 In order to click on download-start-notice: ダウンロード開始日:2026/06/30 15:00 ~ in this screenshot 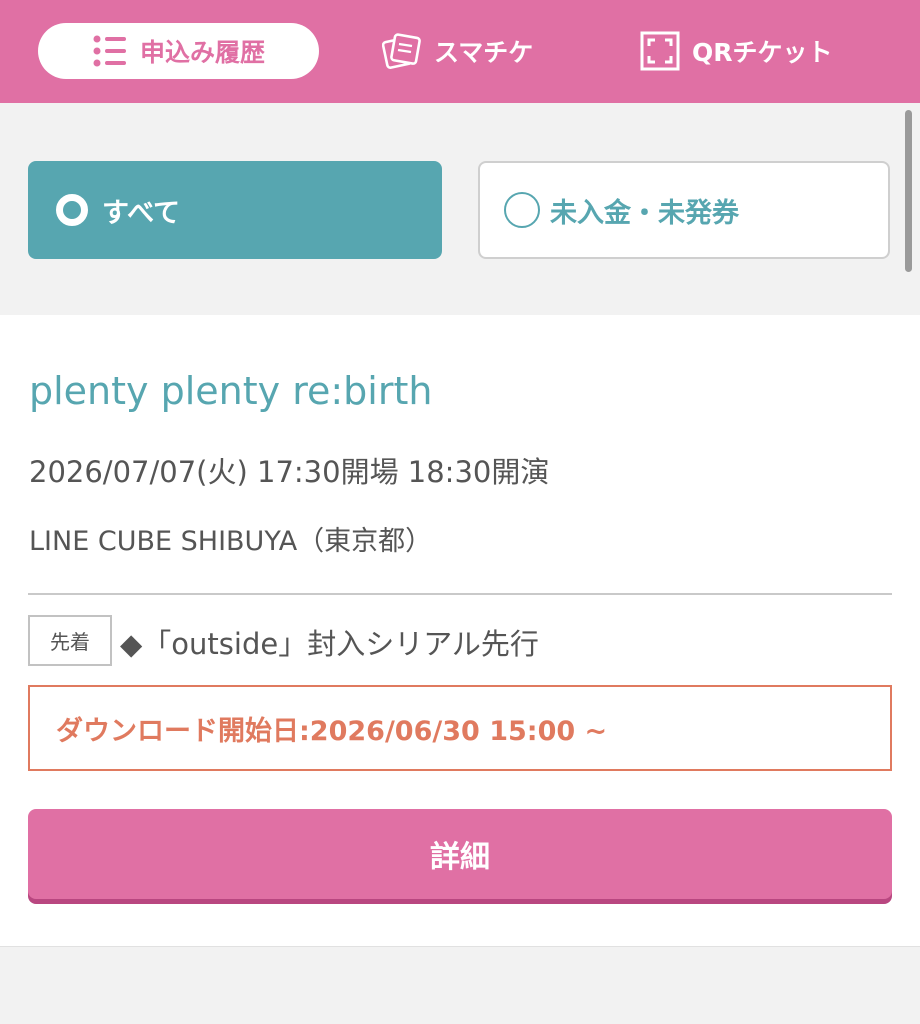, I will do `click(460, 728)`.